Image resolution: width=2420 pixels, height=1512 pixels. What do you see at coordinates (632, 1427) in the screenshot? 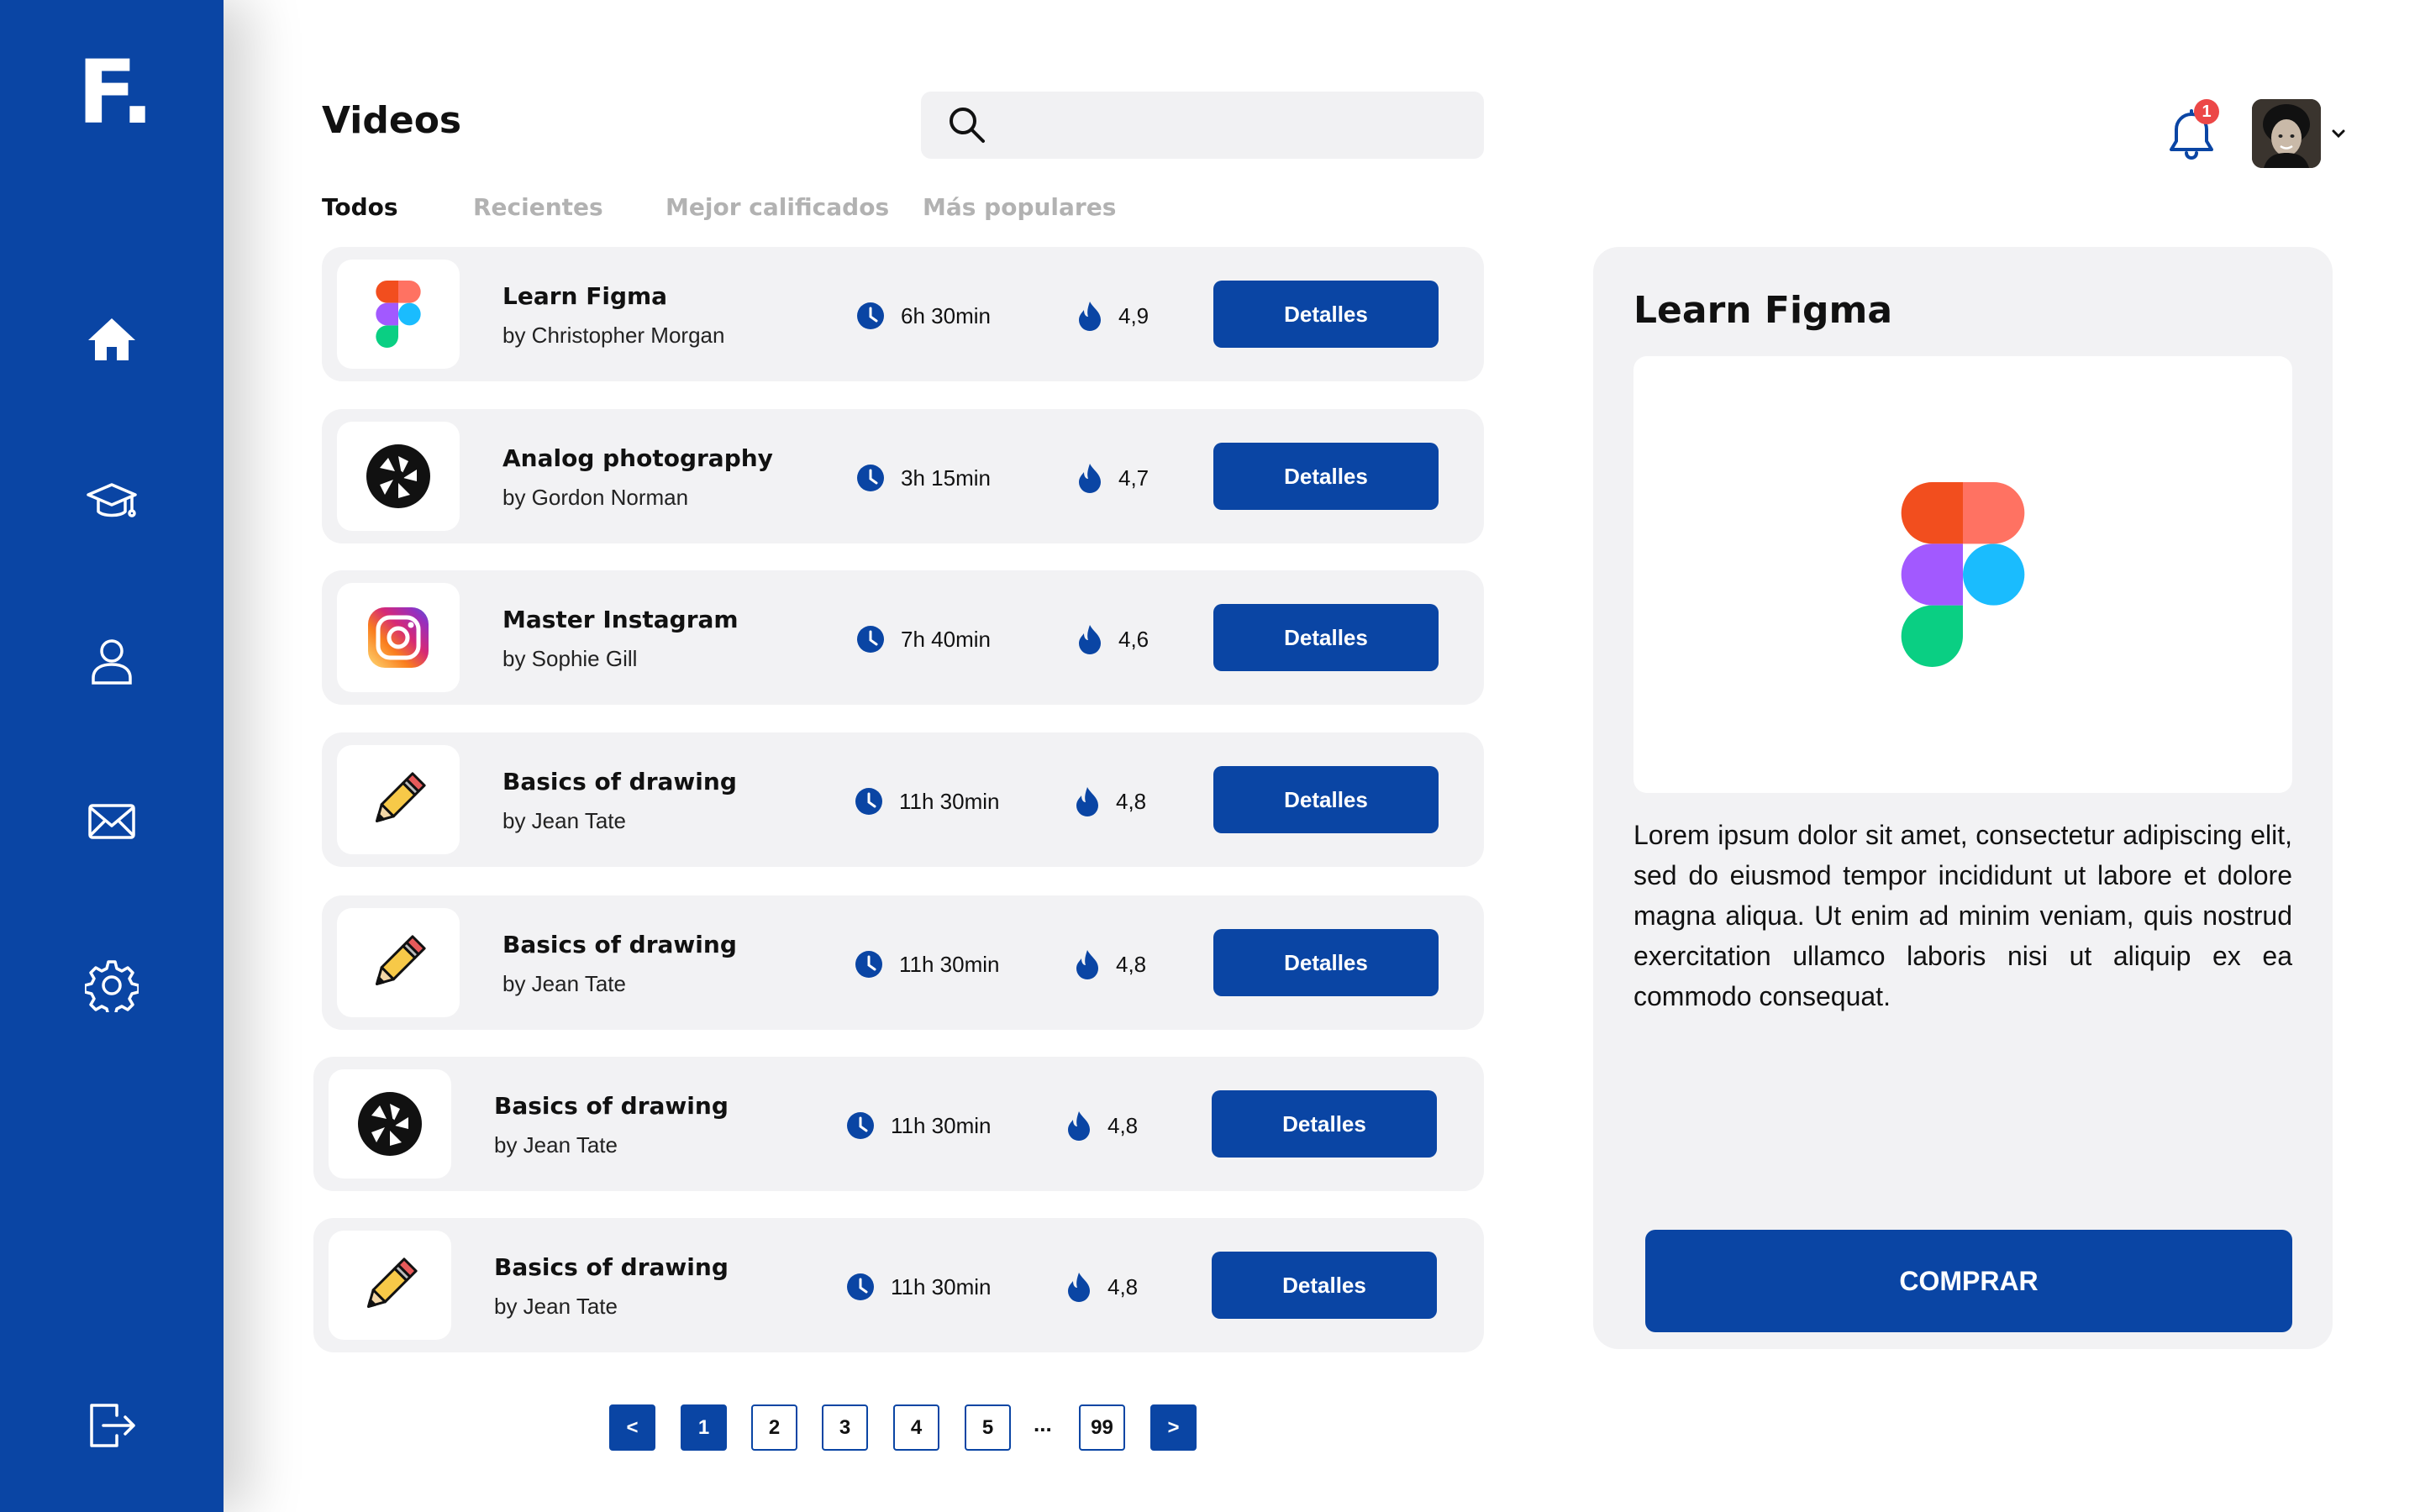
I see `prev-page-button: <` at bounding box center [632, 1427].